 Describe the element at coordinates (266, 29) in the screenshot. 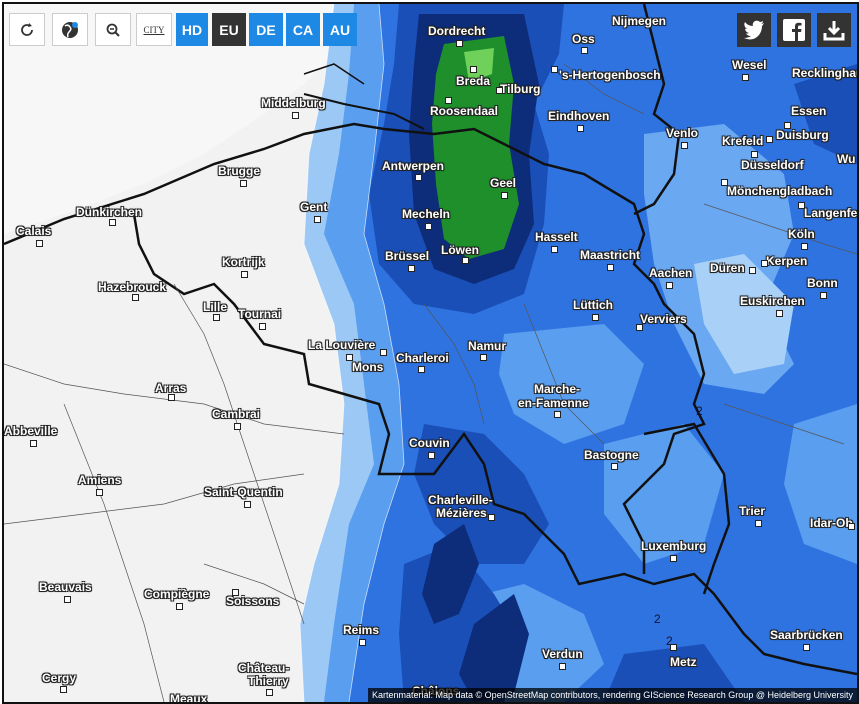

I see `de-button: DE` at that location.